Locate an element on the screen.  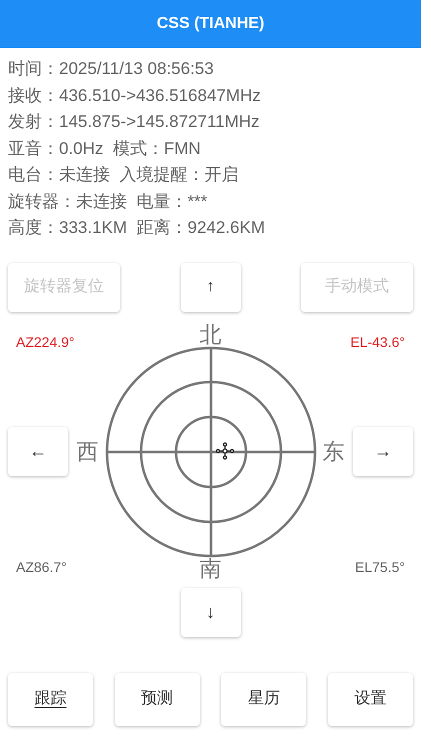
info-line: 电台：未连接 入境提醒：开启 is located at coordinates (124, 175).